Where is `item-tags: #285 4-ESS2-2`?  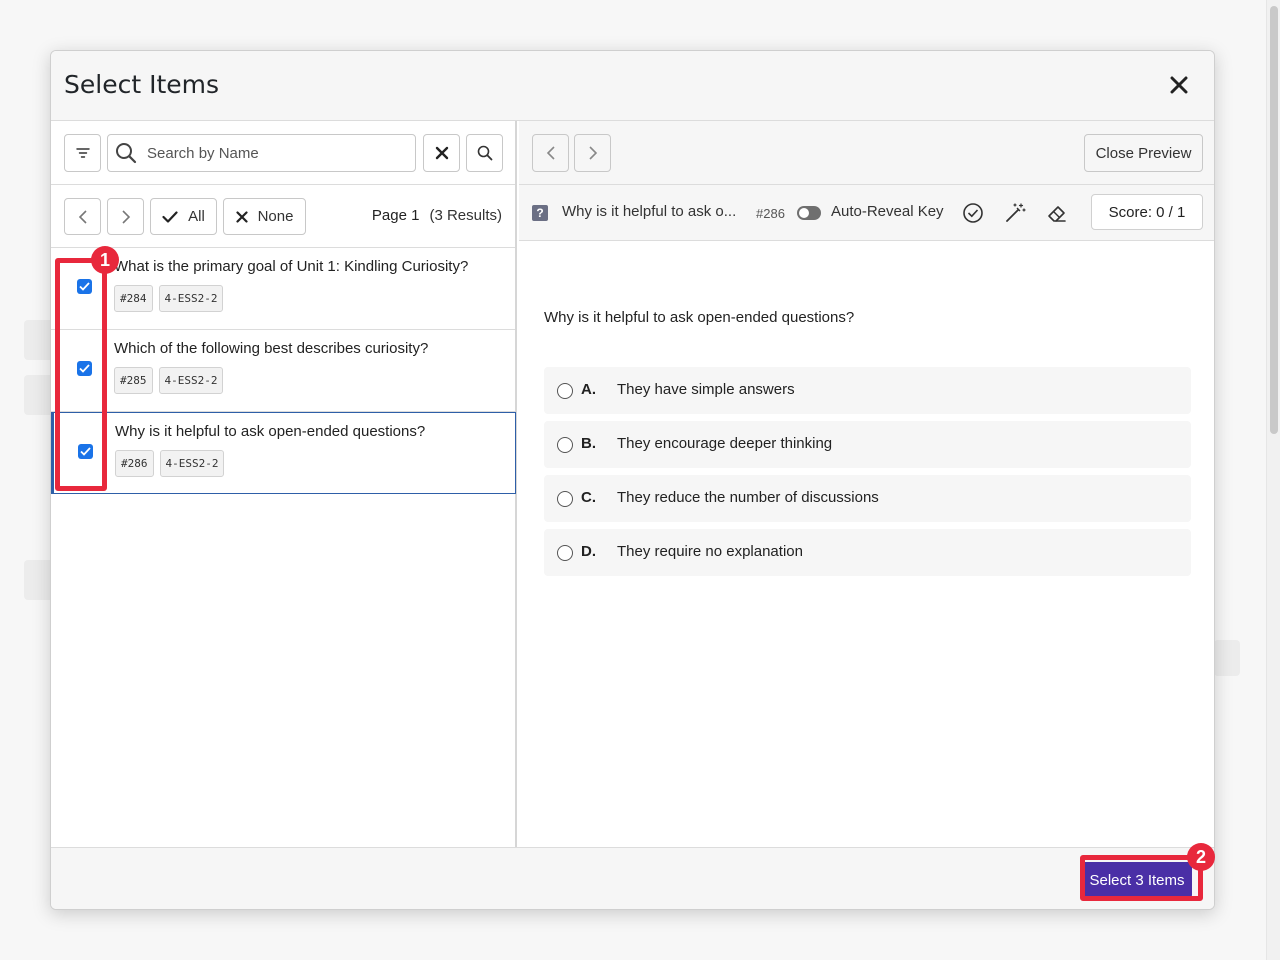 item-tags: #285 4-ESS2-2 is located at coordinates (169, 380).